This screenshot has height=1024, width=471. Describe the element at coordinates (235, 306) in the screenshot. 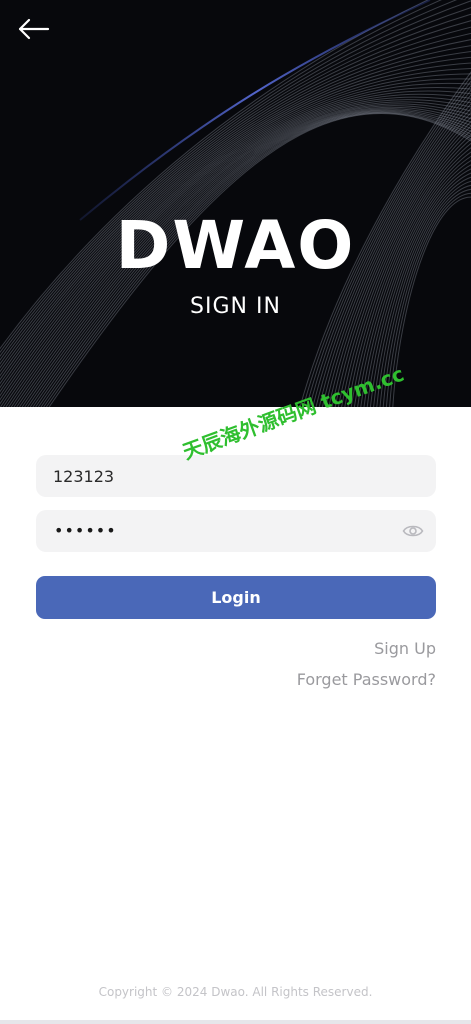

I see `page-subtitle: SIGN IN` at that location.